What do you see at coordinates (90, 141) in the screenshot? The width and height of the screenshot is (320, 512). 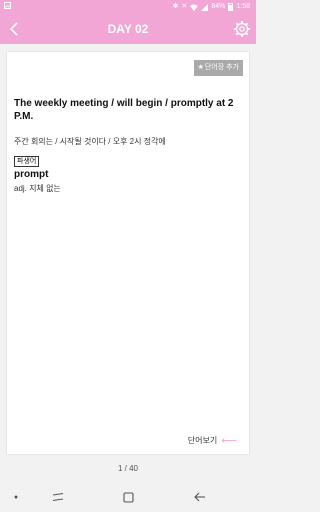 I see `sentence-translation: 주간 회의는 / 시작될 것이다 / 오후 2시 정각에` at bounding box center [90, 141].